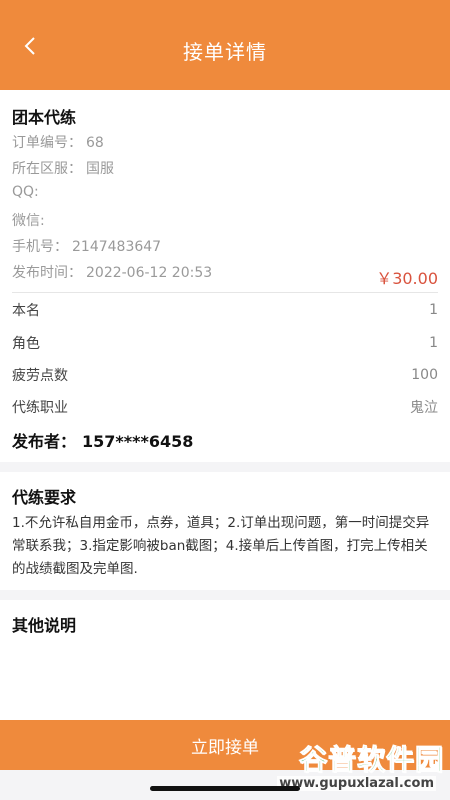 The width and height of the screenshot is (450, 800). I want to click on wechat-line: 微信:, so click(30, 220).